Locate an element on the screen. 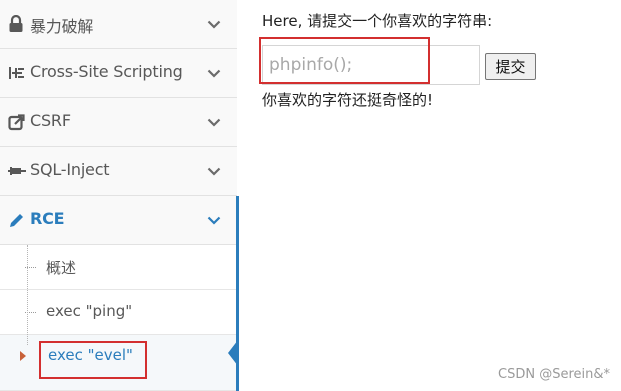  sidebar-item-csrf: CSRF is located at coordinates (118, 122).